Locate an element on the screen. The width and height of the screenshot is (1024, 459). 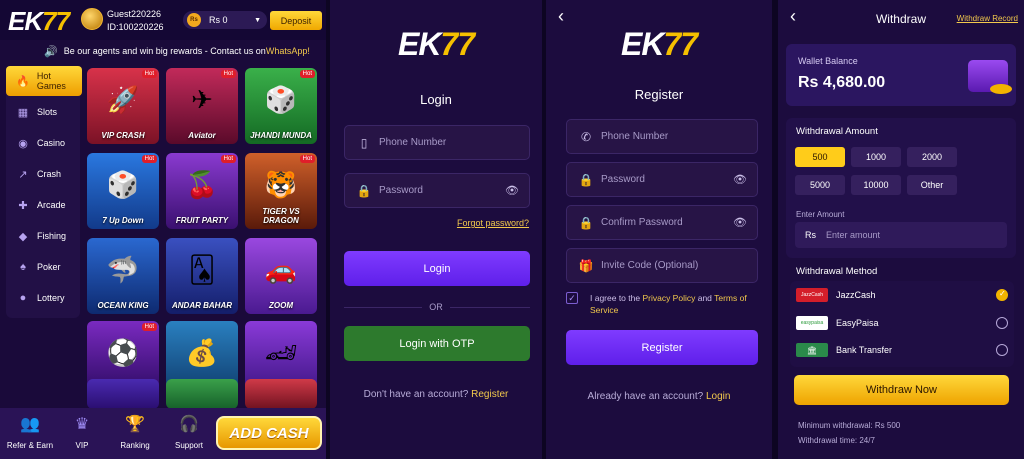
game-tile-andar-bahar: 🂡 ANDAR BAHAR is located at coordinates (202, 276).